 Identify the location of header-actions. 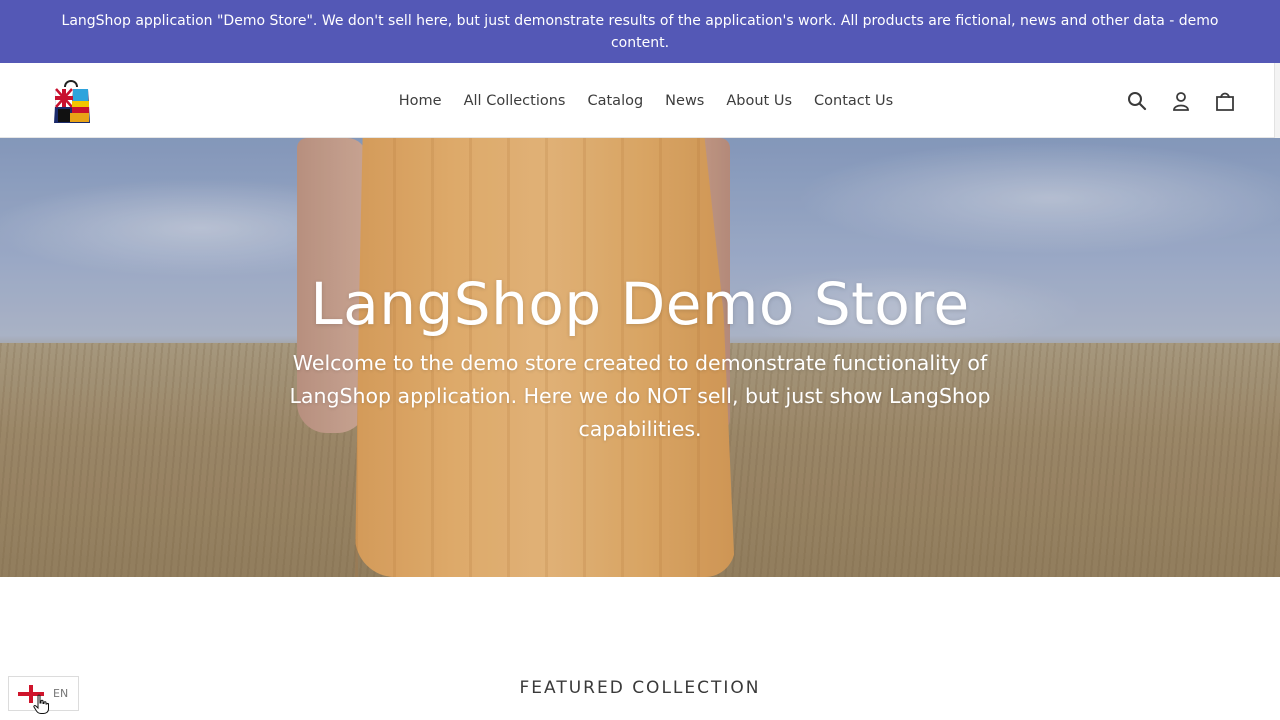
(1181, 100).